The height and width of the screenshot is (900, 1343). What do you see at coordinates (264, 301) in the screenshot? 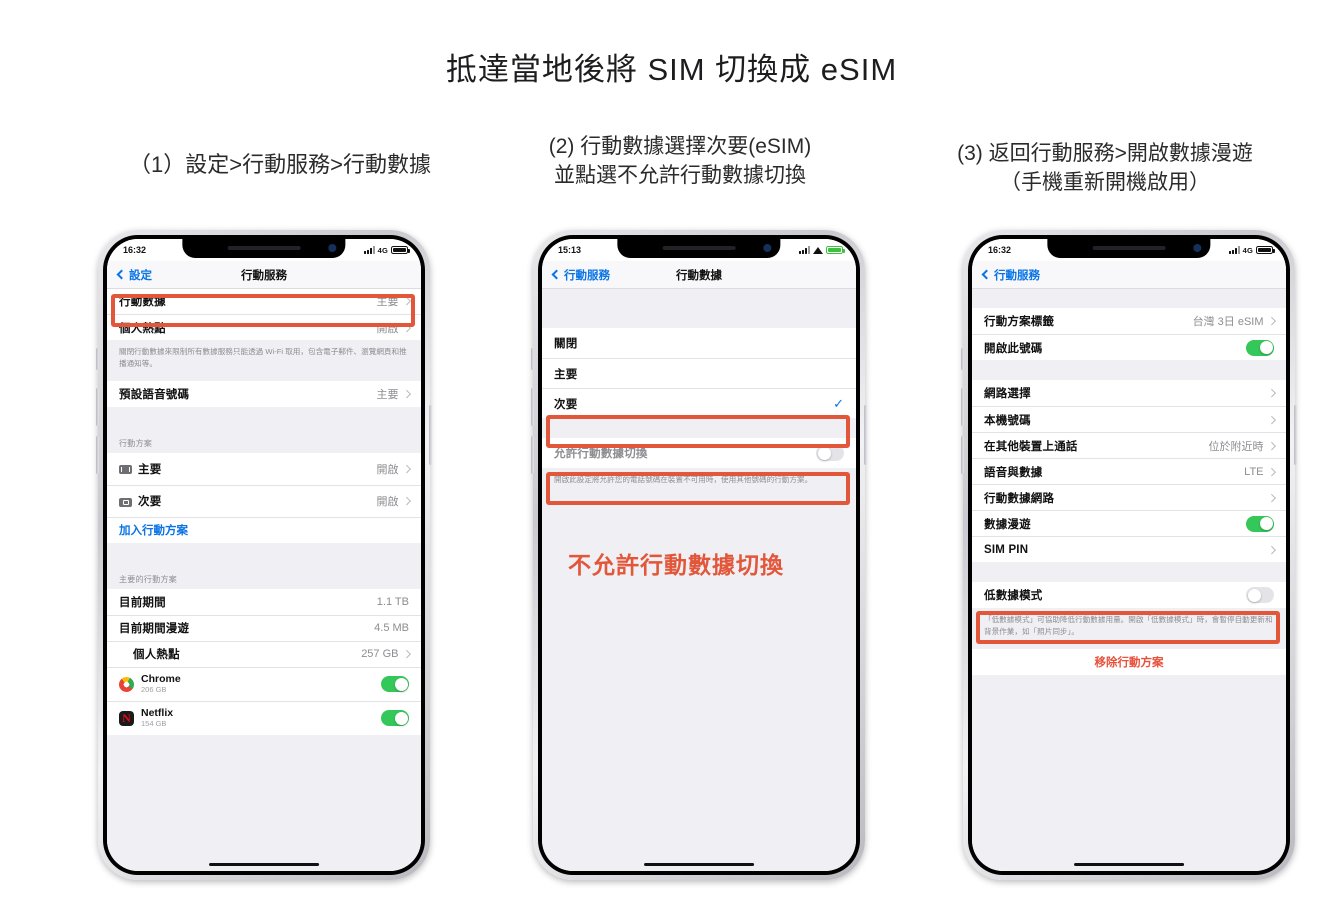
I see `row-cellular-data: 行動數據 主要` at bounding box center [264, 301].